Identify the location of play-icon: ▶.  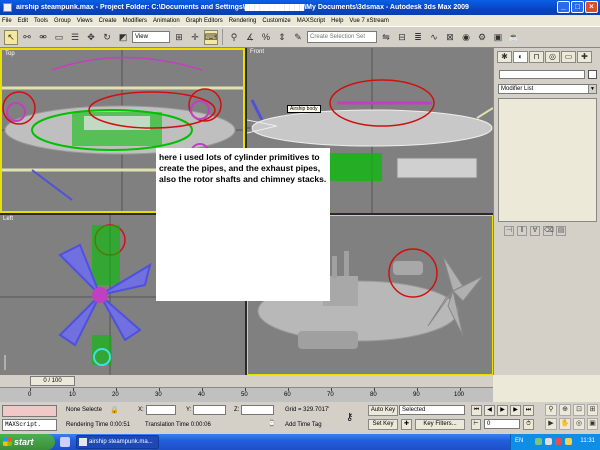
(502, 410).